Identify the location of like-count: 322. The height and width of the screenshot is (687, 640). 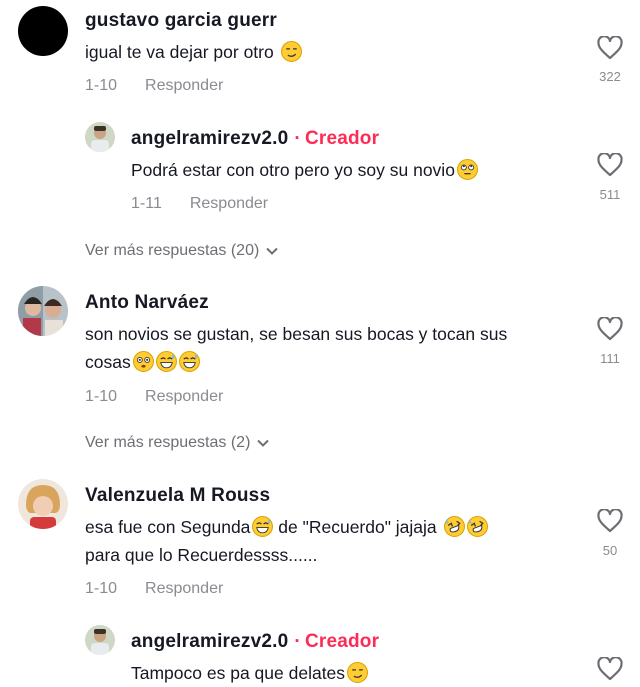
(610, 76).